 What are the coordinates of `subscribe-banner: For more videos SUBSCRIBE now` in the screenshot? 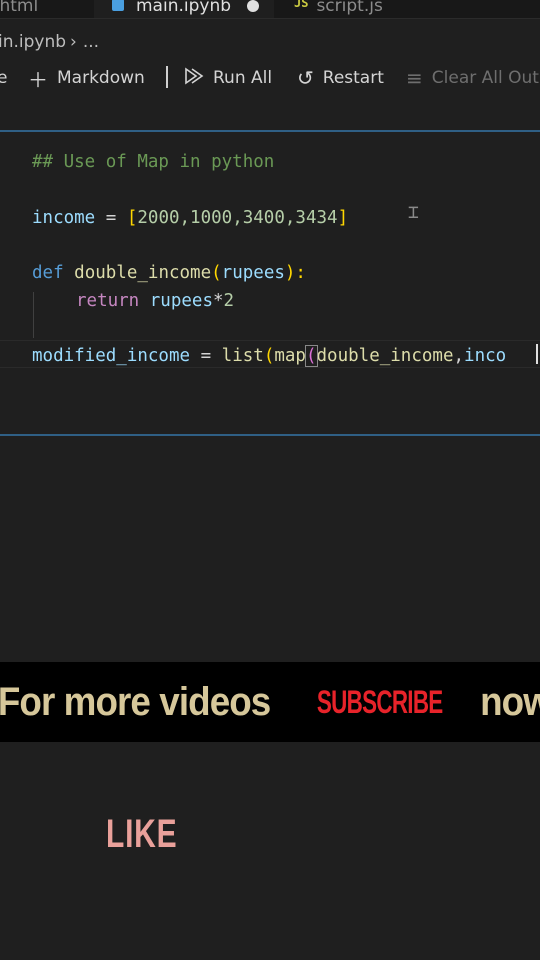 It's located at (270, 702).